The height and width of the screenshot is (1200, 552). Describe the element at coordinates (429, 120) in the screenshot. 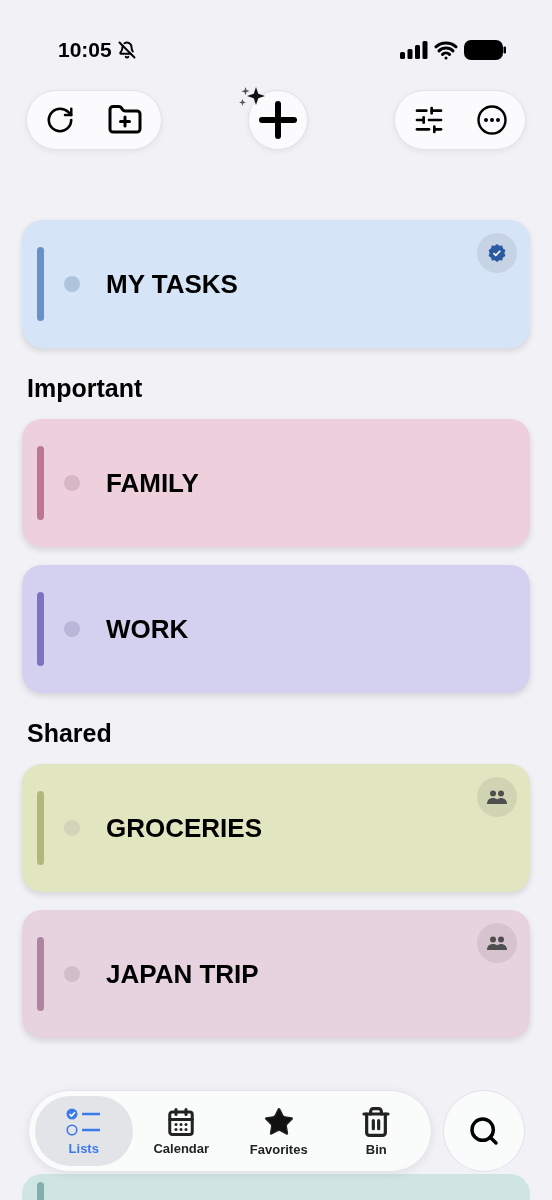

I see `filter-button` at that location.